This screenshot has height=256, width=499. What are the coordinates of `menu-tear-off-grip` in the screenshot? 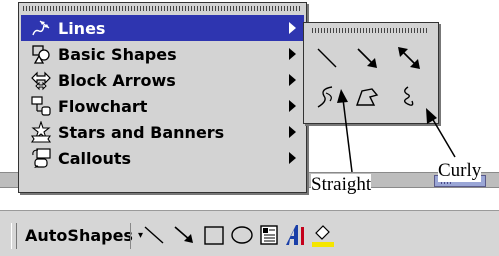 It's located at (162, 8).